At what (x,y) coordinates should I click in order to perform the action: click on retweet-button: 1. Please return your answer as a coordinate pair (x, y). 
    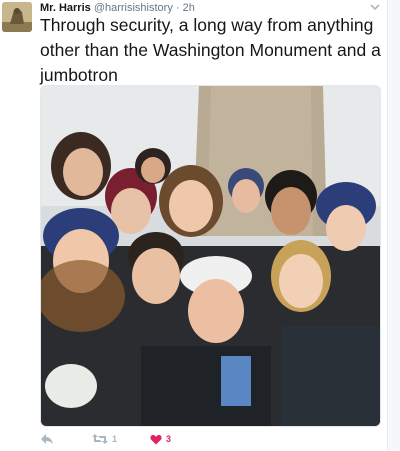
    Looking at the image, I should click on (104, 439).